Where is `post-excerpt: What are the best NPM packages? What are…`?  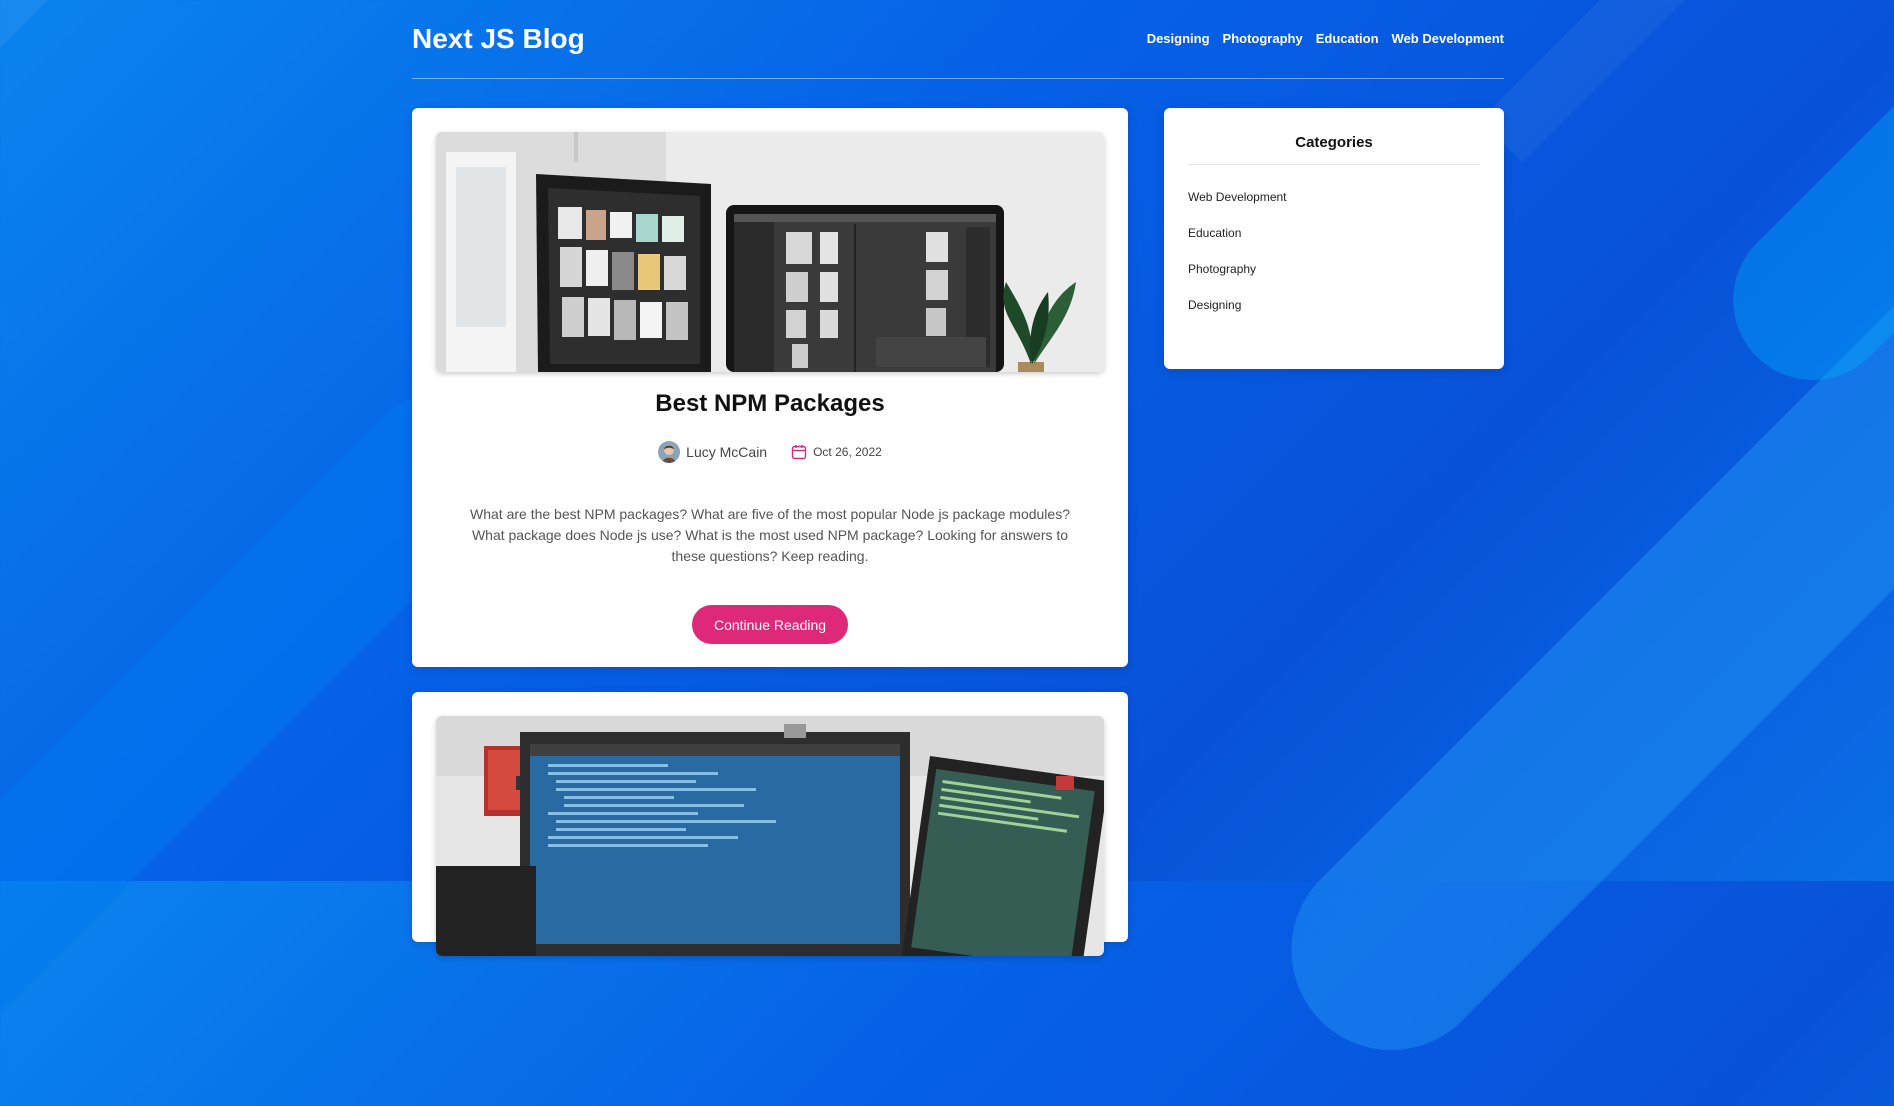
post-excerpt: What are the best NPM packages? What are… is located at coordinates (770, 535).